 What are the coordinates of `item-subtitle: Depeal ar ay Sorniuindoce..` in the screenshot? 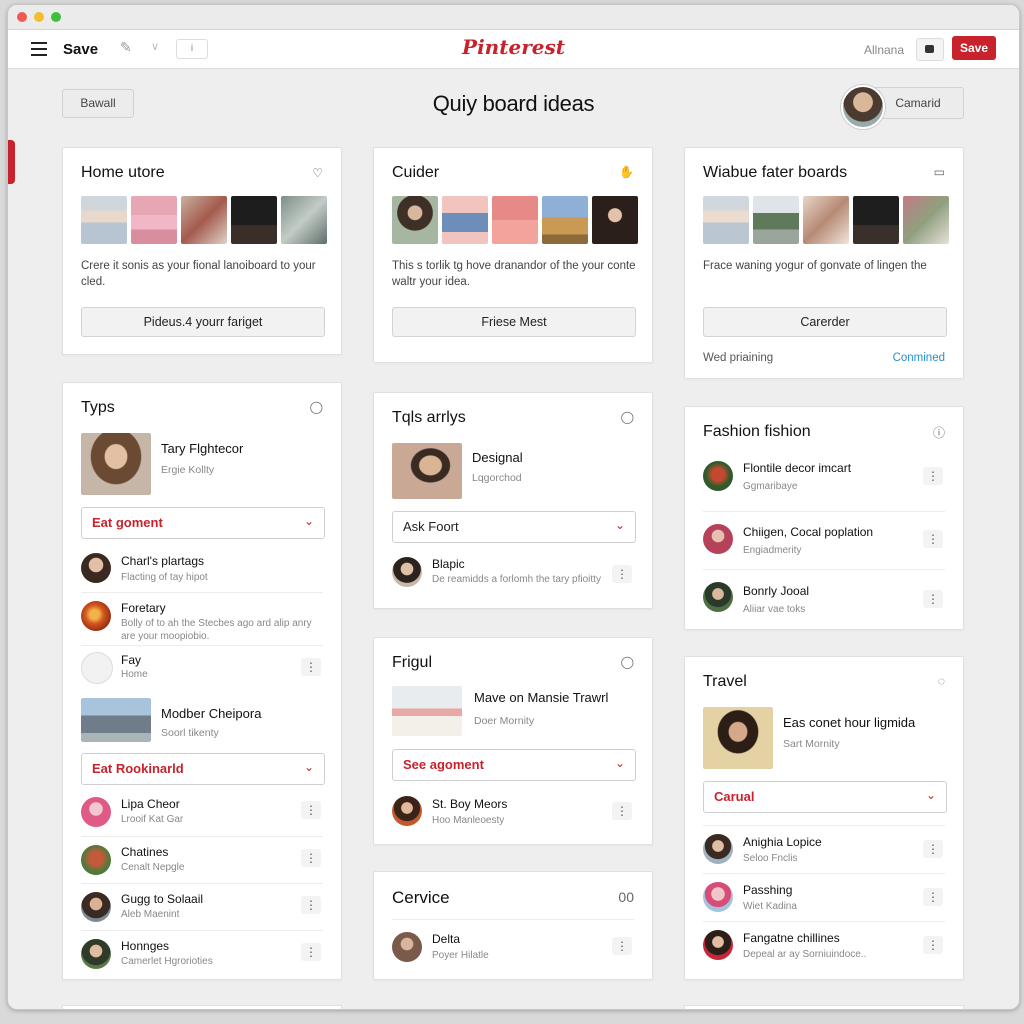 It's located at (805, 954).